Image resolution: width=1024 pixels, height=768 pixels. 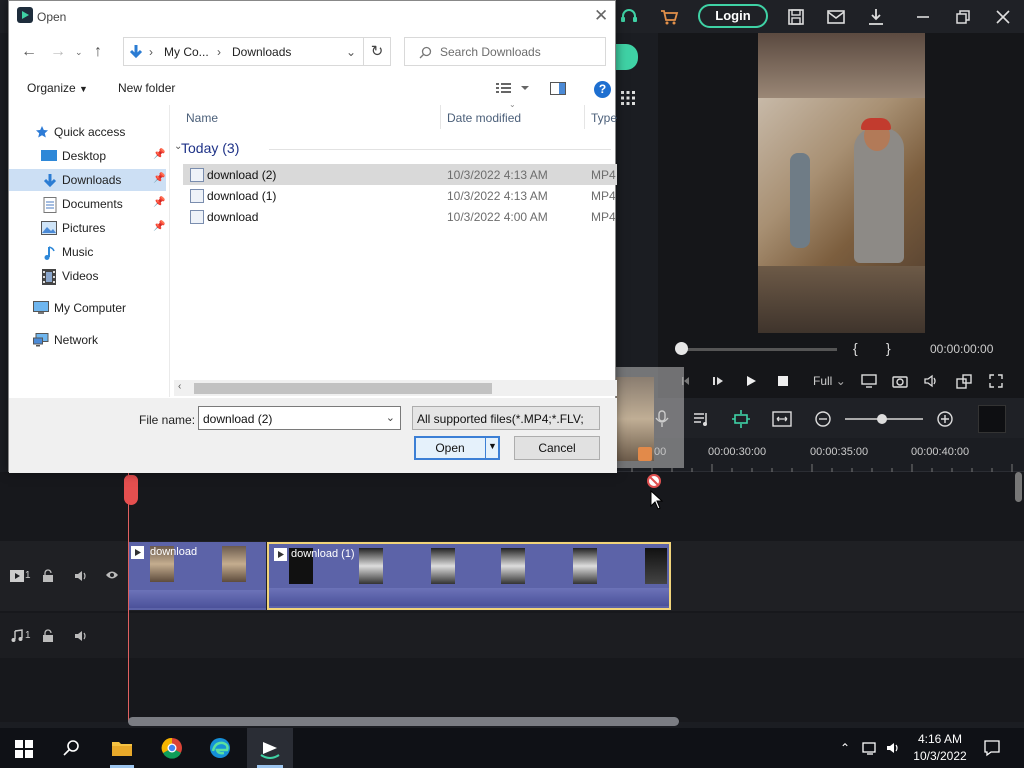 I want to click on scroll-left-icon: ‹, so click(x=179, y=386).